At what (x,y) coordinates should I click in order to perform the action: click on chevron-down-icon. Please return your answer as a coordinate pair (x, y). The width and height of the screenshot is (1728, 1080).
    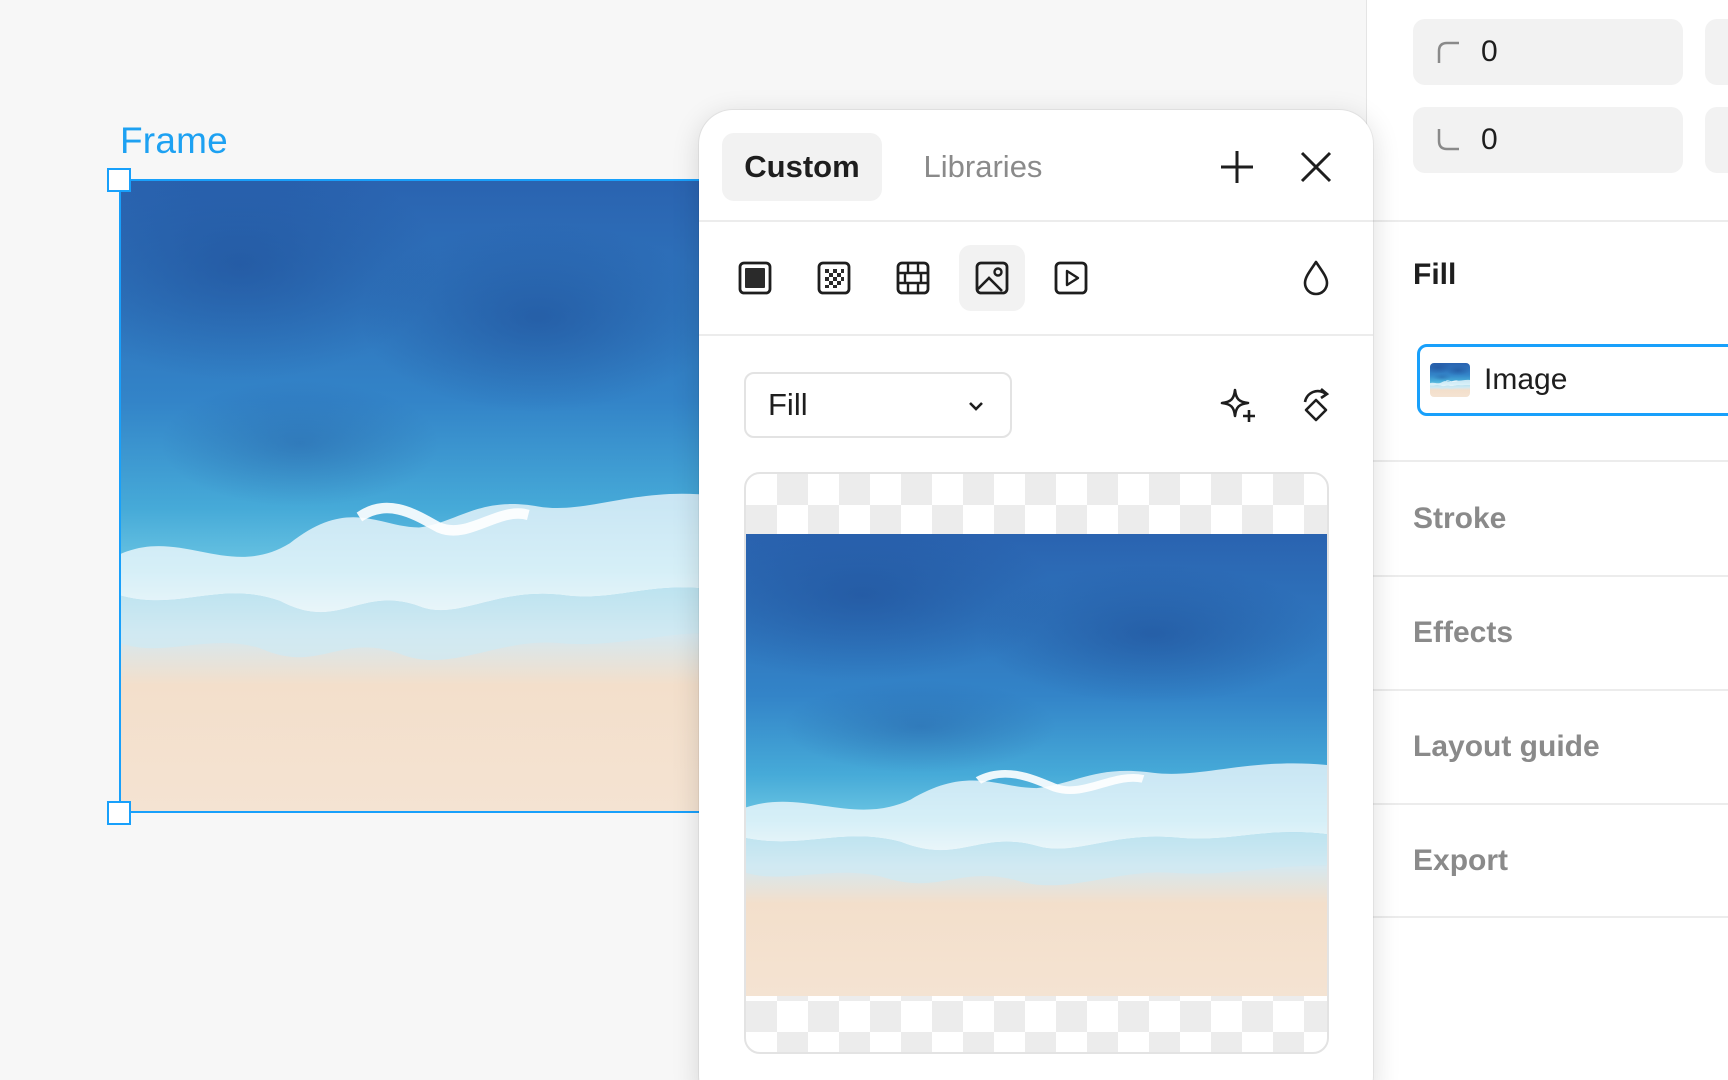
    Looking at the image, I should click on (976, 406).